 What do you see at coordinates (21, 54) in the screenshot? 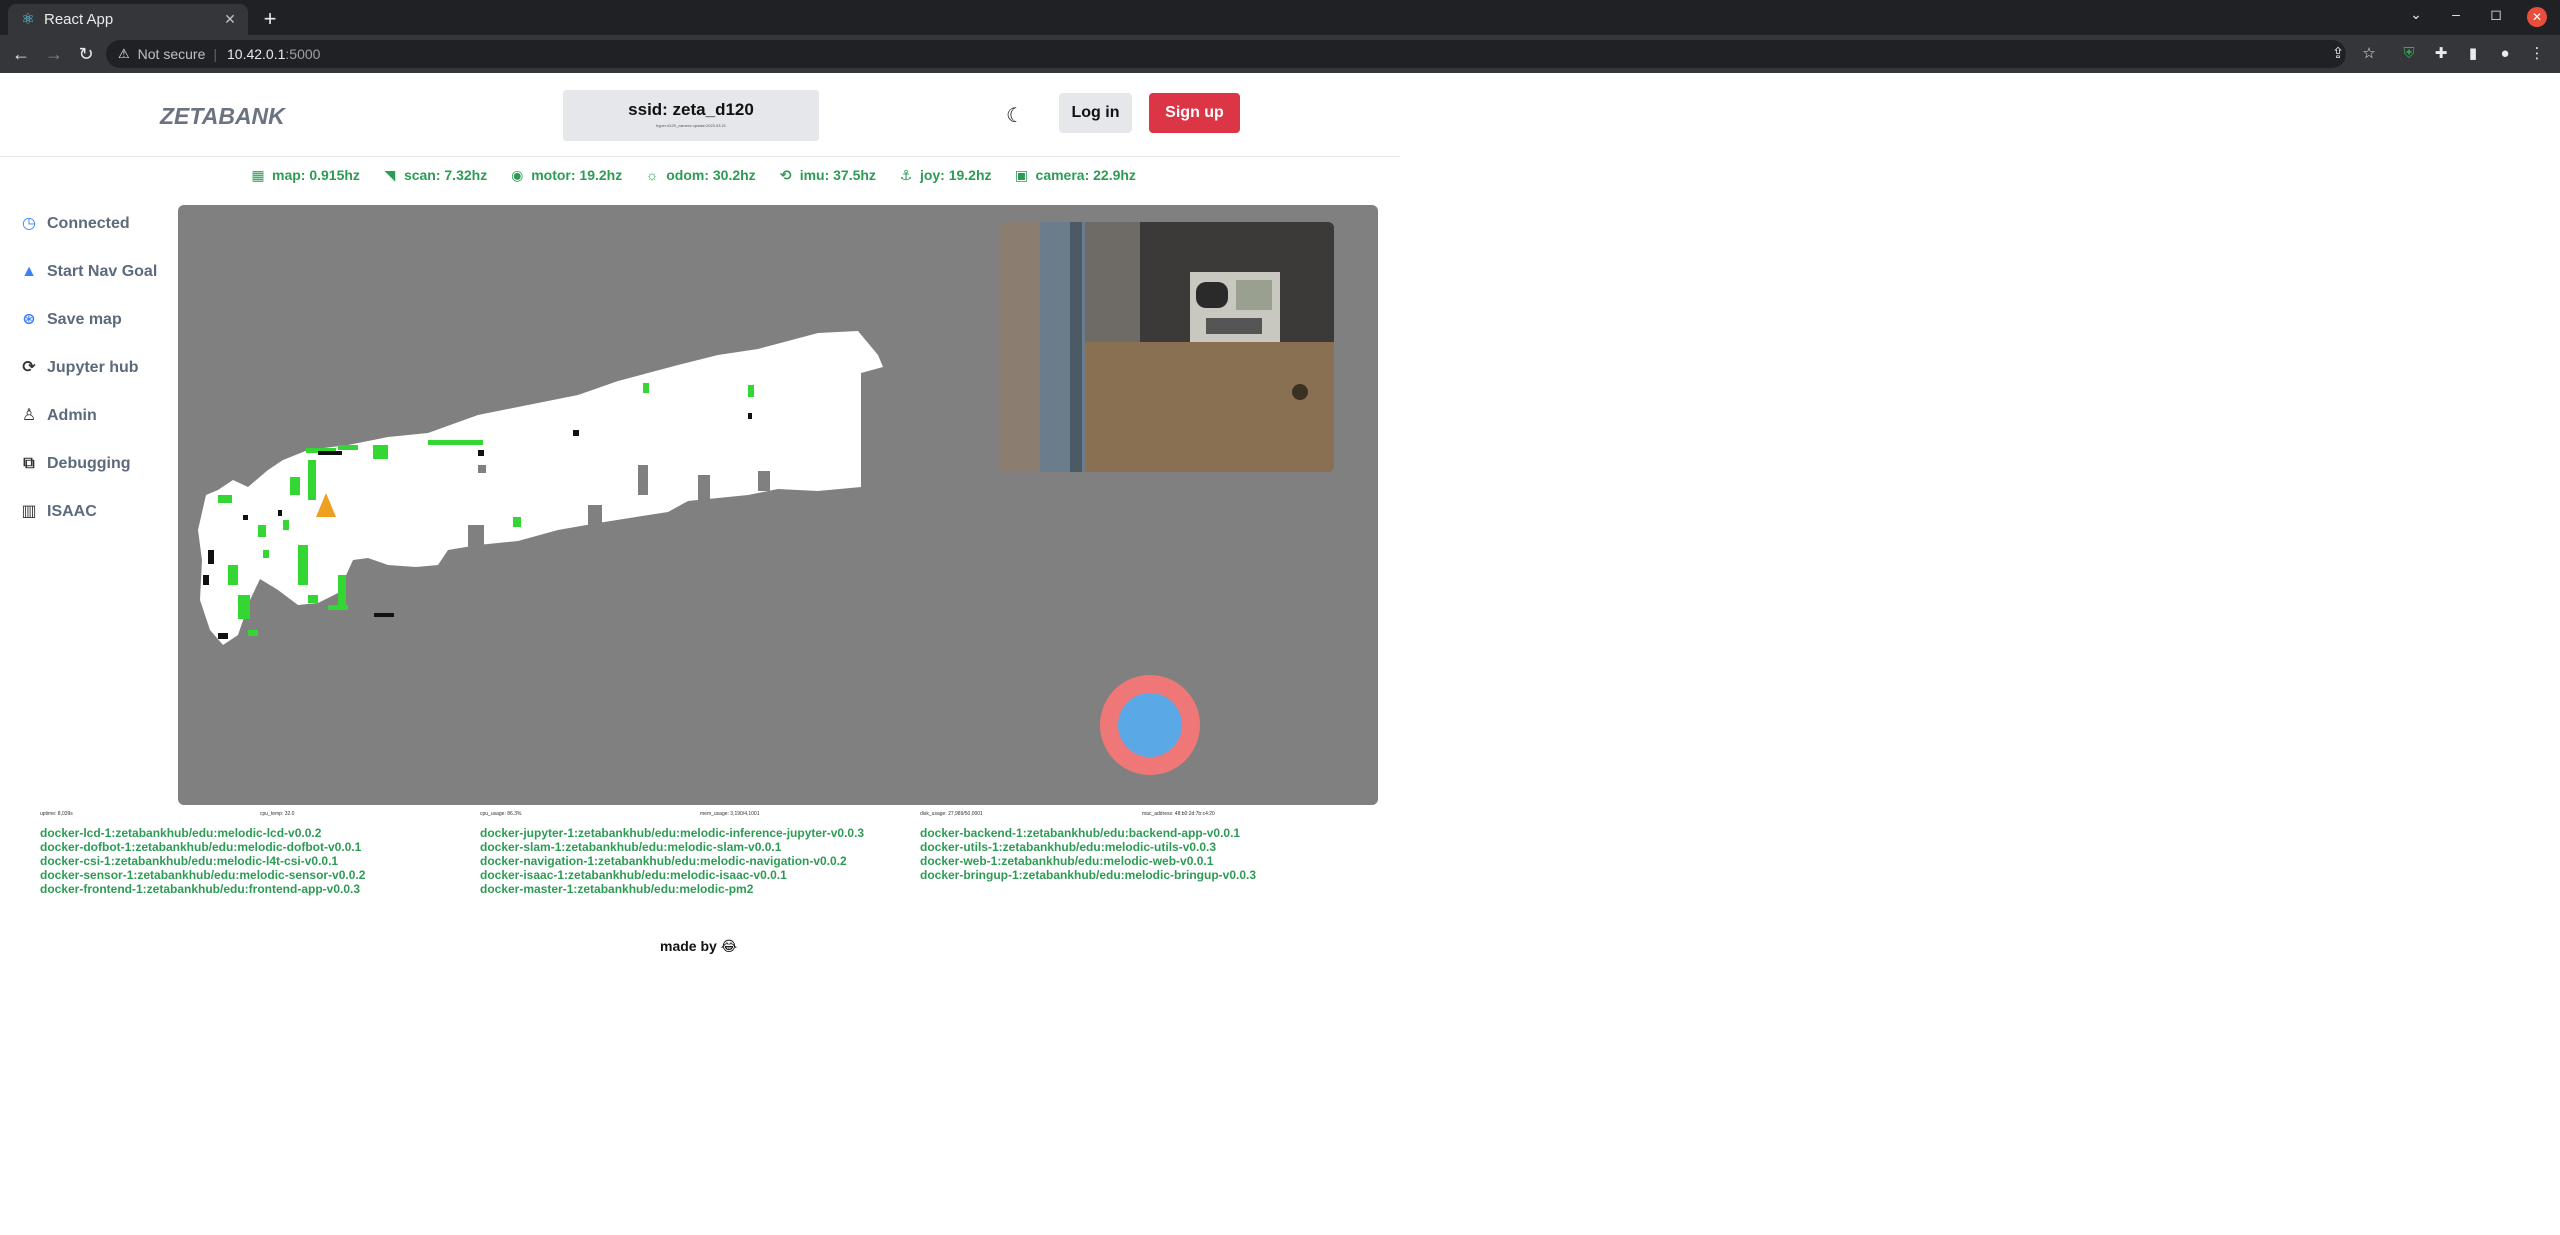
I see `back-icon: ←` at bounding box center [21, 54].